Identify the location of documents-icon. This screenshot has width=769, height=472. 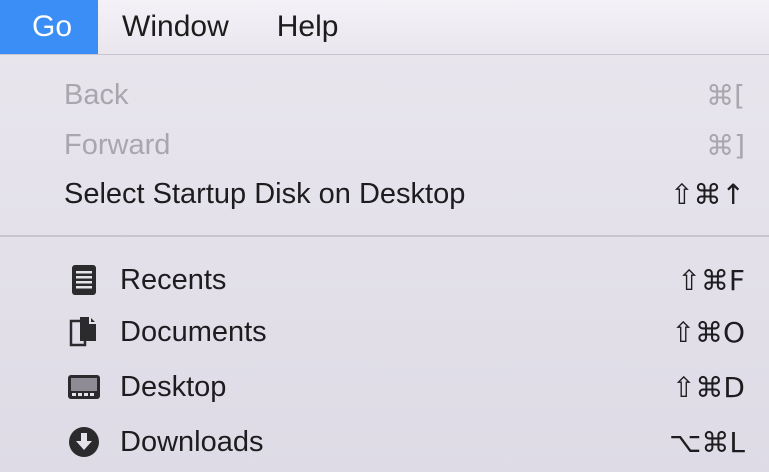
(84, 332).